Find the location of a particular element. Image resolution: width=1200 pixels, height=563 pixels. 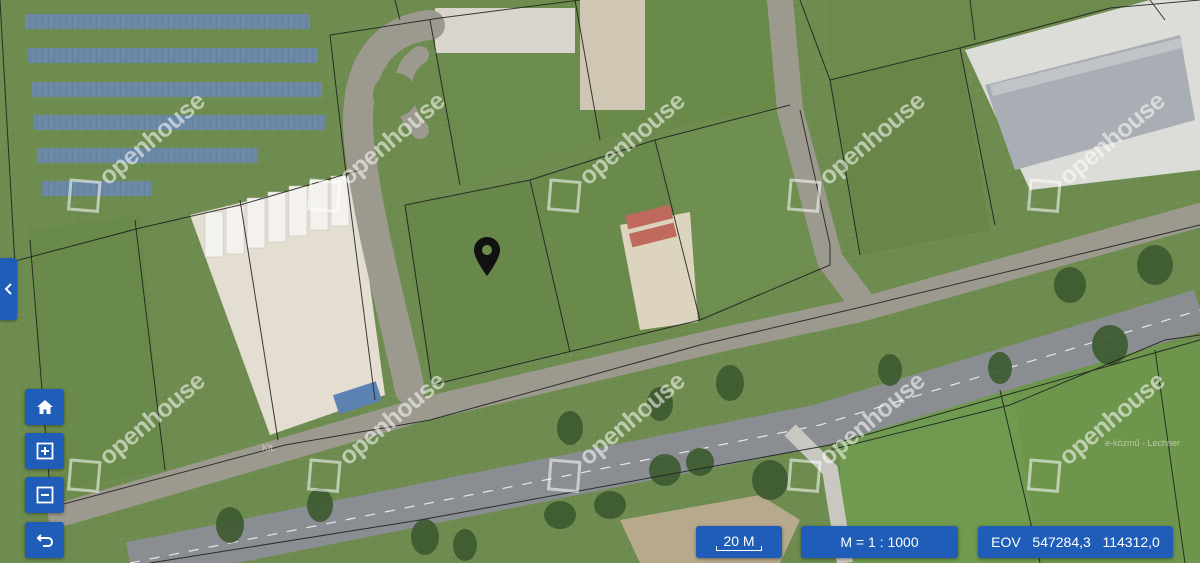

coord-y: 114312,0 is located at coordinates (1131, 542).